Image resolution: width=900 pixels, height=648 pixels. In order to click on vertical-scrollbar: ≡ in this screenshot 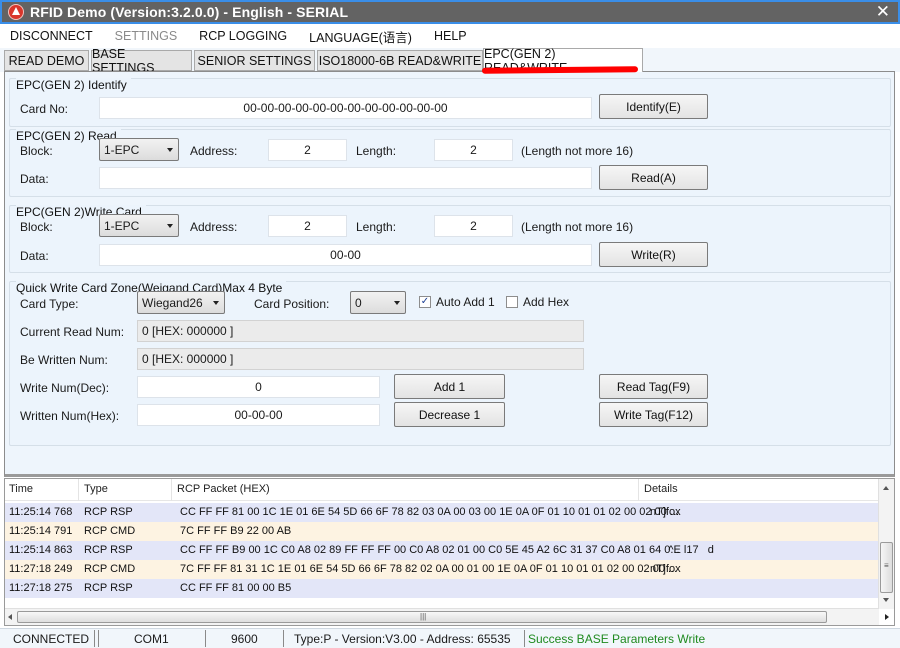, I will do `click(886, 544)`.